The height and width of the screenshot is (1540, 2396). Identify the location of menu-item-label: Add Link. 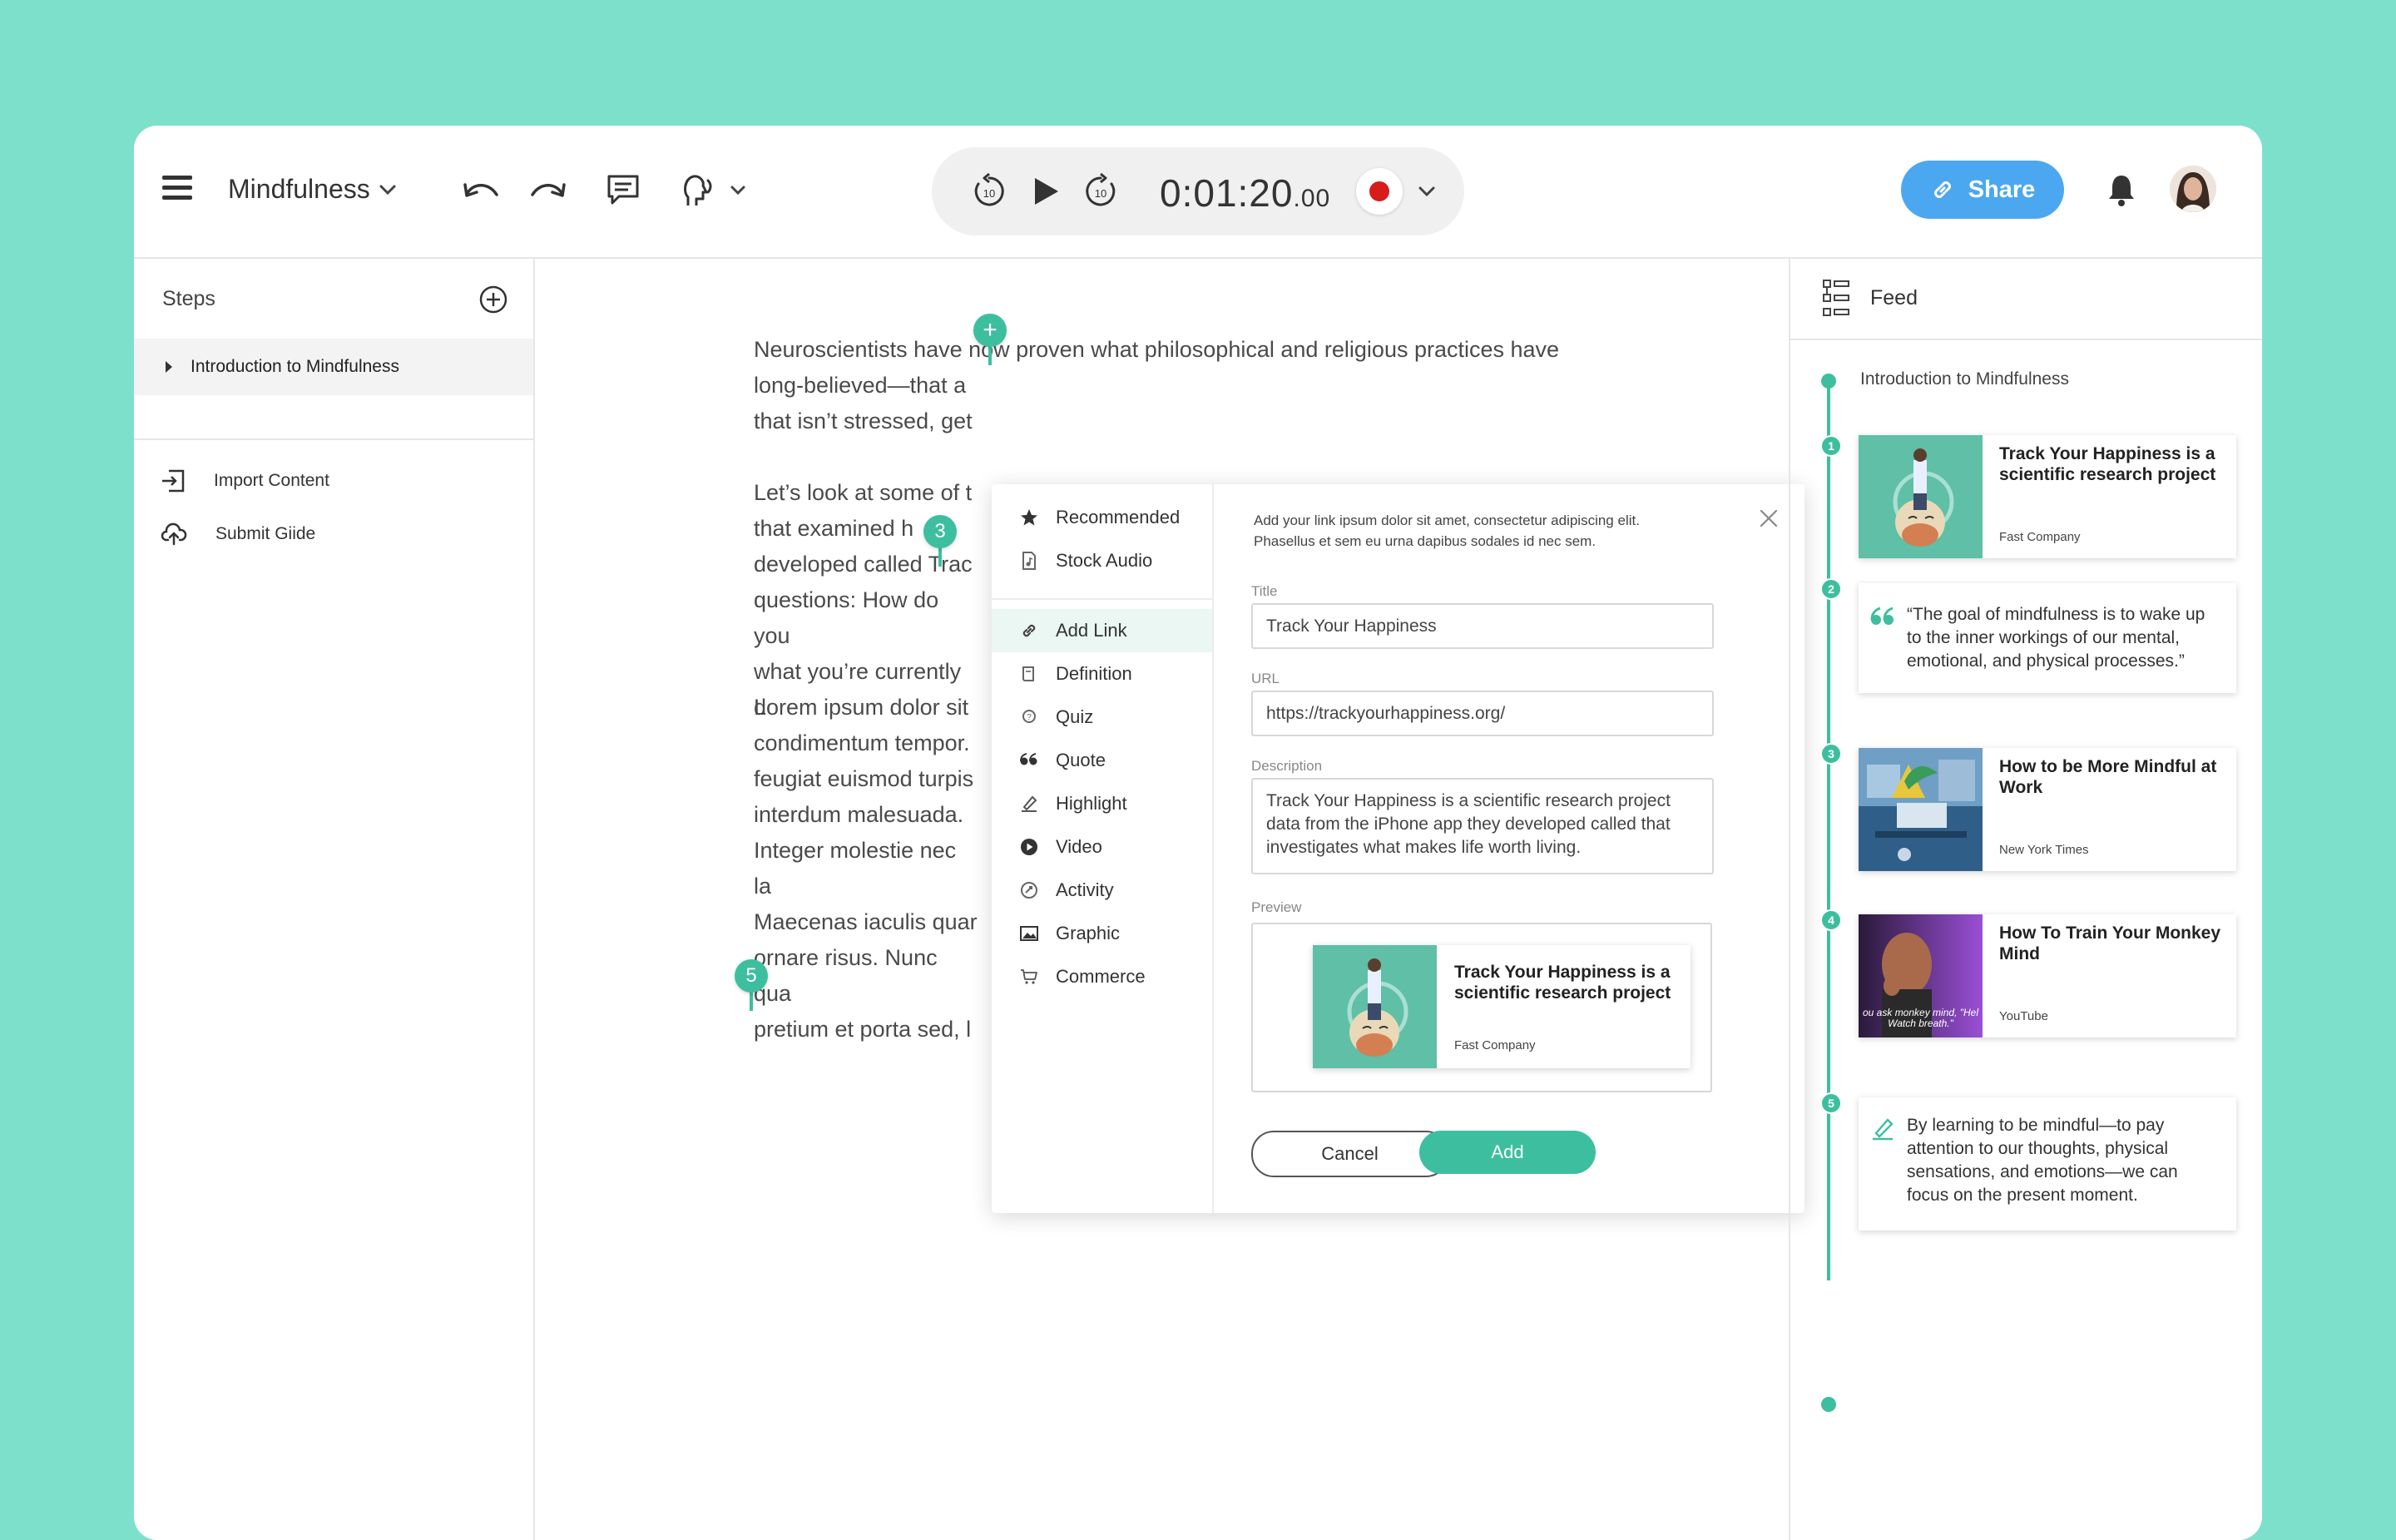
(1092, 630).